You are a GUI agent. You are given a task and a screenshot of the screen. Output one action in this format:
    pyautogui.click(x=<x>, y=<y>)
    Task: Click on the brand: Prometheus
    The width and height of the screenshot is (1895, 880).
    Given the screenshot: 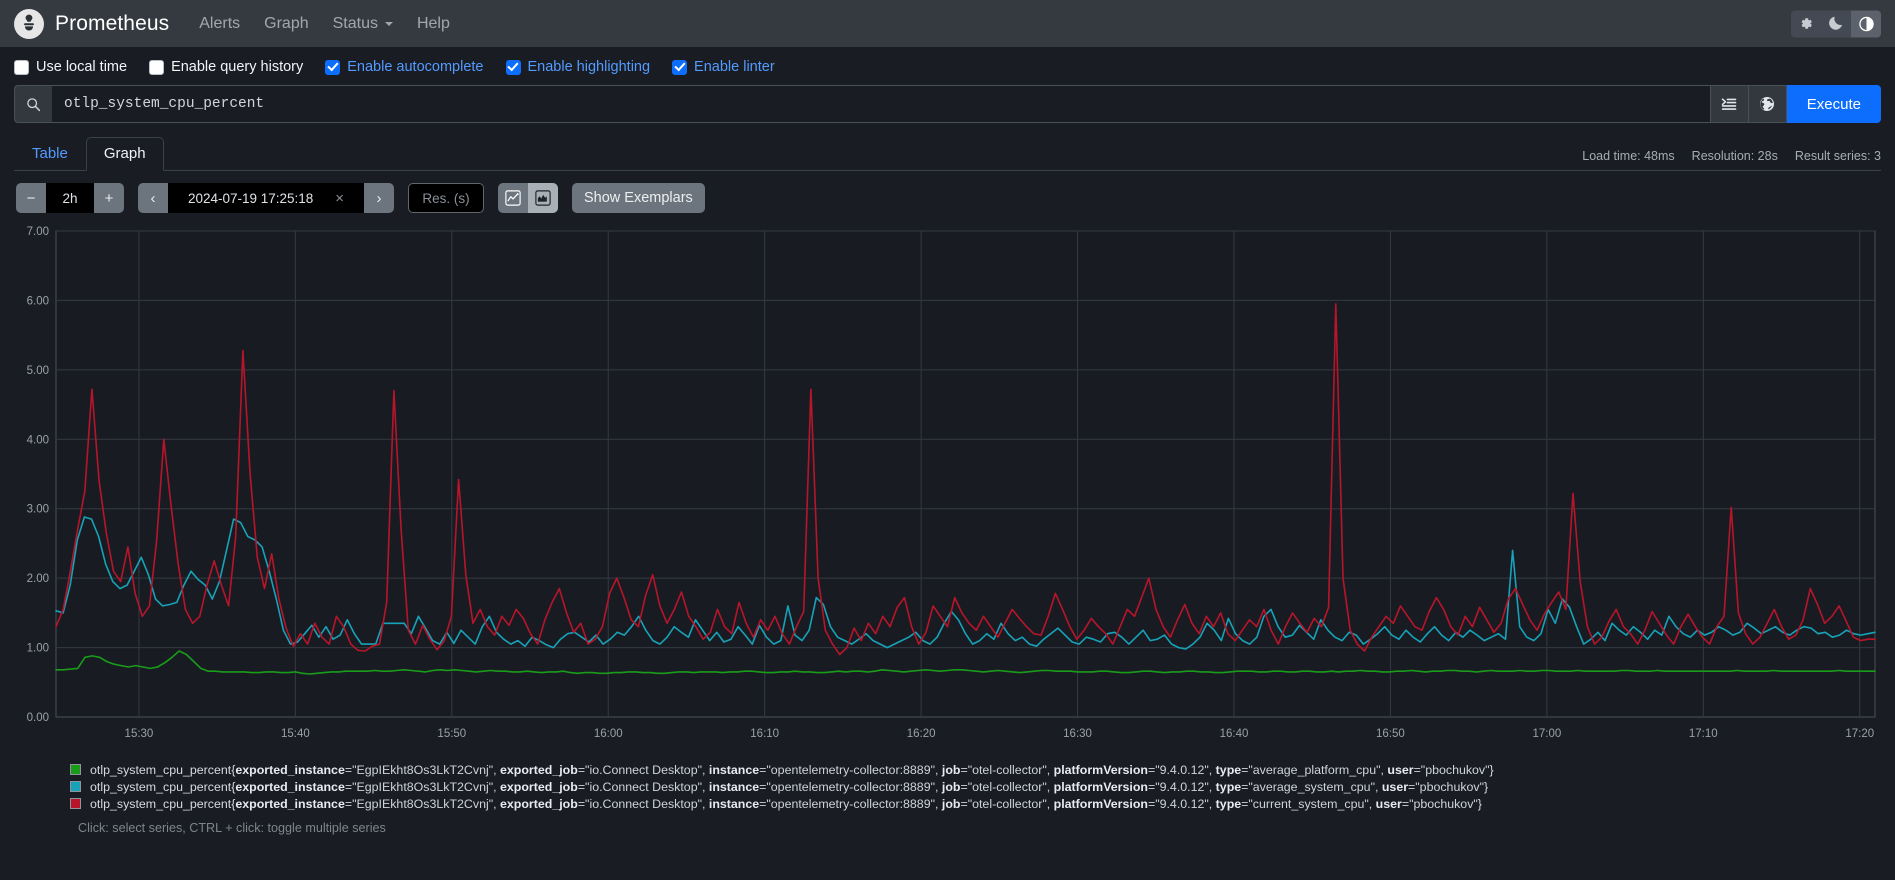 What is the action you would take?
    pyautogui.click(x=92, y=23)
    